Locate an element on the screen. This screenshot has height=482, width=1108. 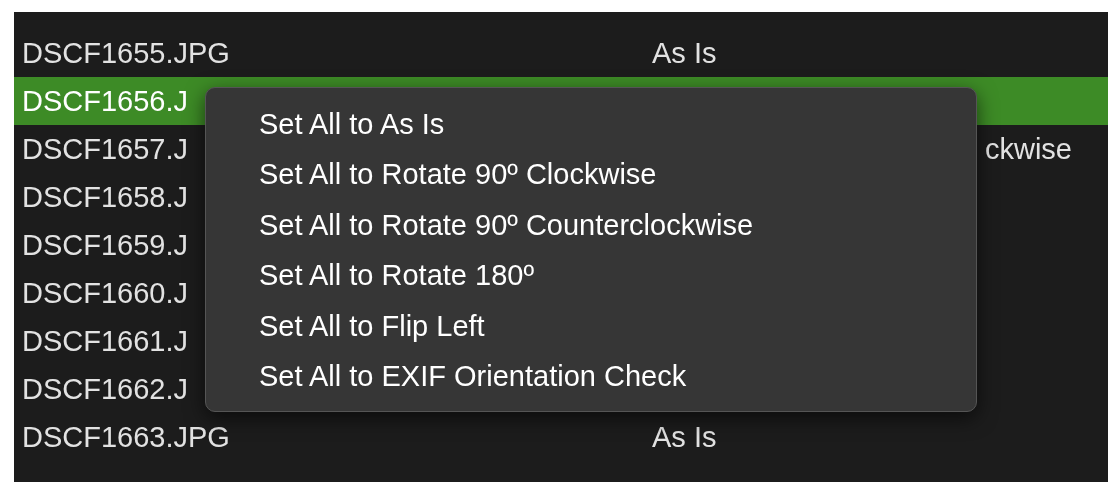
file-name: DSCF1656.J is located at coordinates (105, 100).